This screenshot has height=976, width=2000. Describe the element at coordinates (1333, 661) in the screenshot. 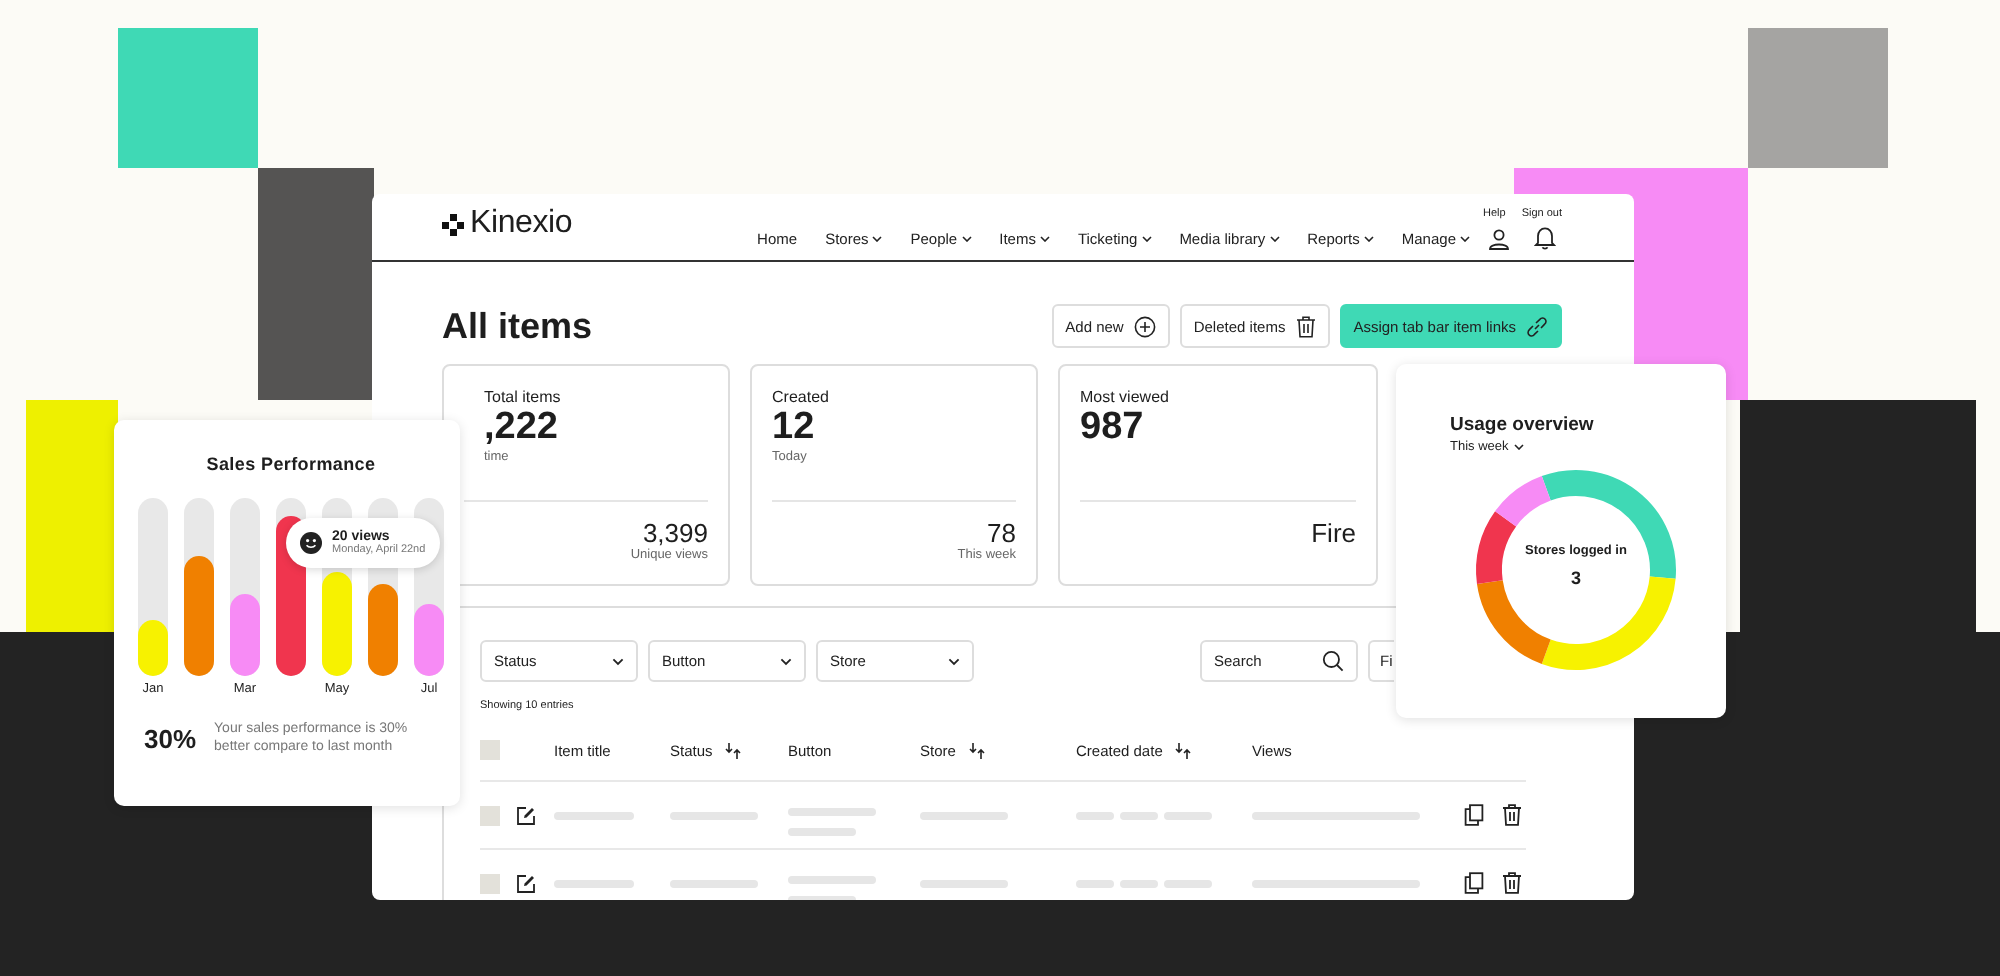

I see `search-icon` at that location.